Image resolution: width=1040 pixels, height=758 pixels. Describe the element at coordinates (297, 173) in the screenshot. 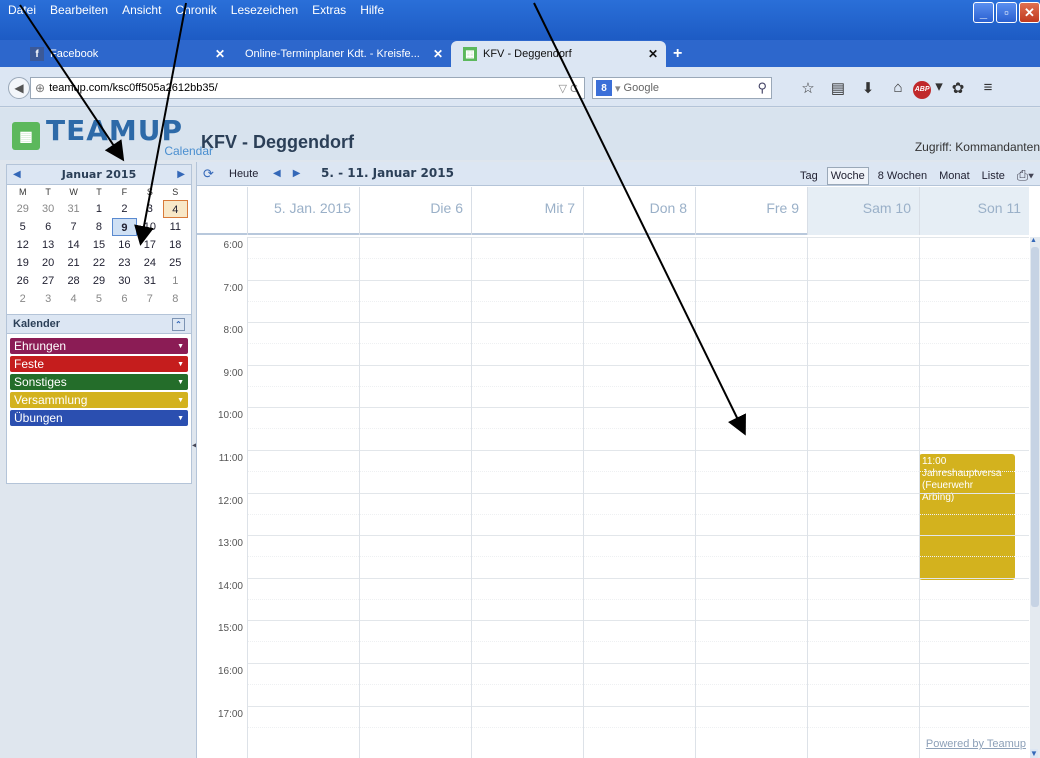

I see `next-week-icon: ▶` at that location.